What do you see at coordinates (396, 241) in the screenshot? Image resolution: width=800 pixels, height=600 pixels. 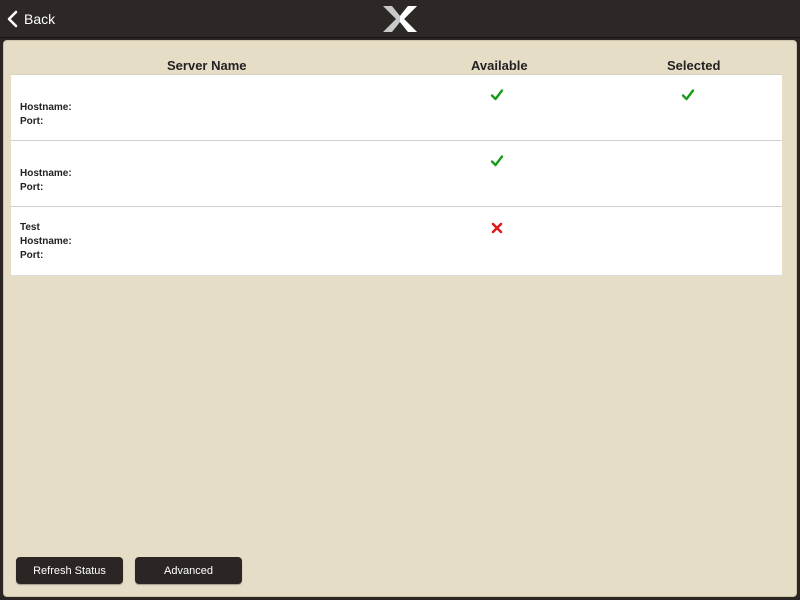 I see `table-row: Test Hostname: Port:` at bounding box center [396, 241].